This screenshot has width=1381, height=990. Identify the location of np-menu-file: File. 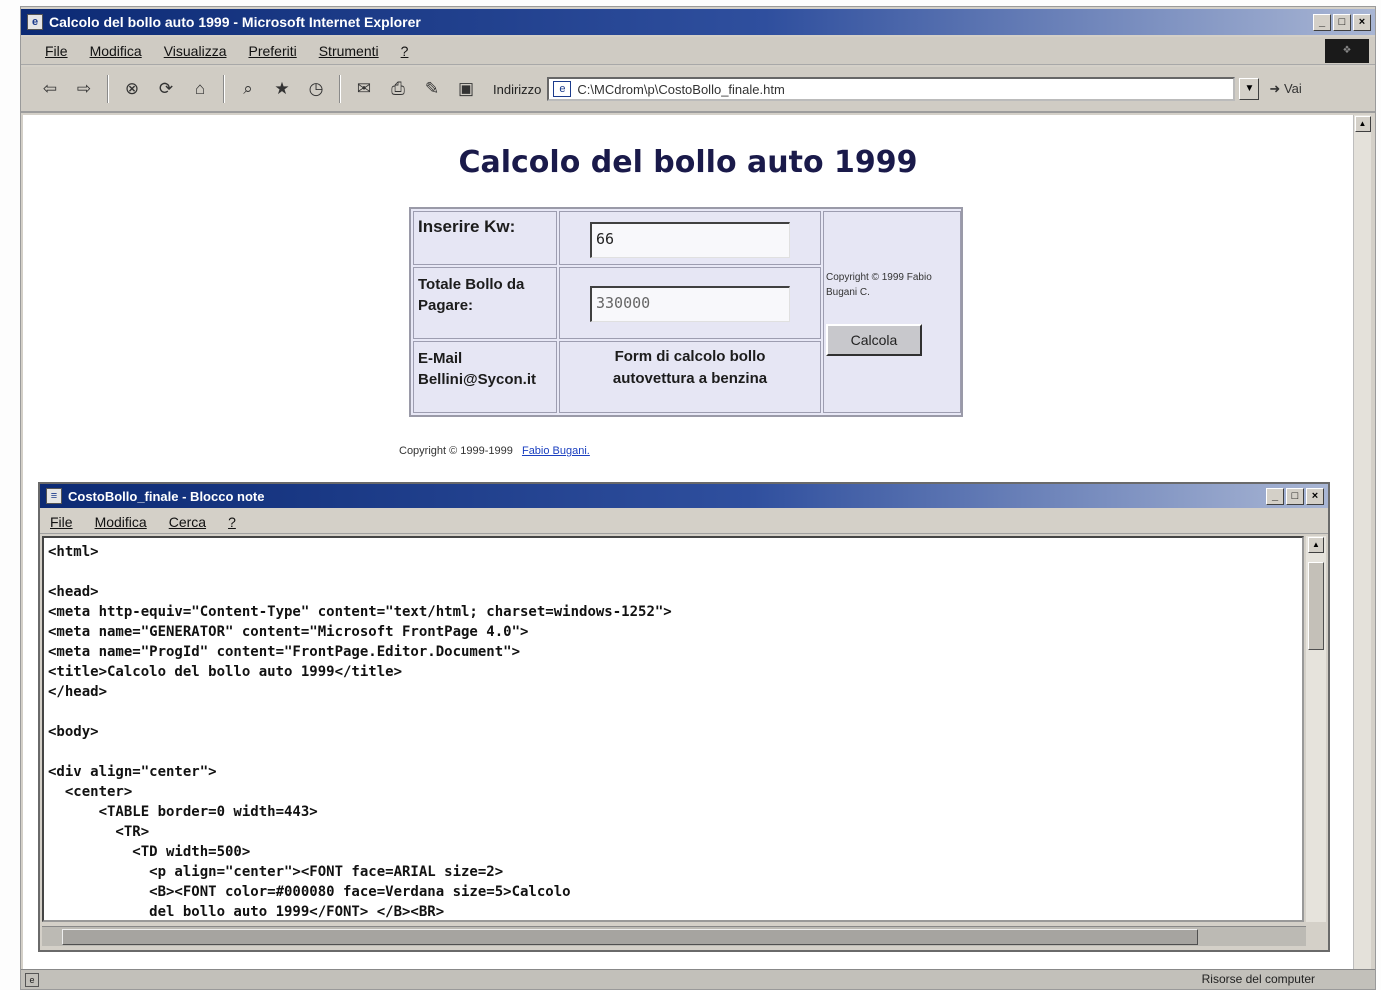
(61, 522).